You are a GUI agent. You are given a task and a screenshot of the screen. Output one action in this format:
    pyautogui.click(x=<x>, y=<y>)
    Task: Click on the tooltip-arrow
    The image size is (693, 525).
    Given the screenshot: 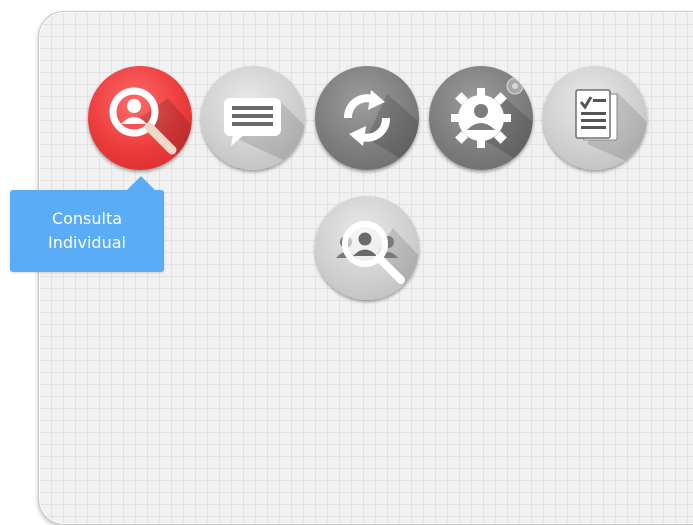 What is the action you would take?
    pyautogui.click(x=141, y=183)
    